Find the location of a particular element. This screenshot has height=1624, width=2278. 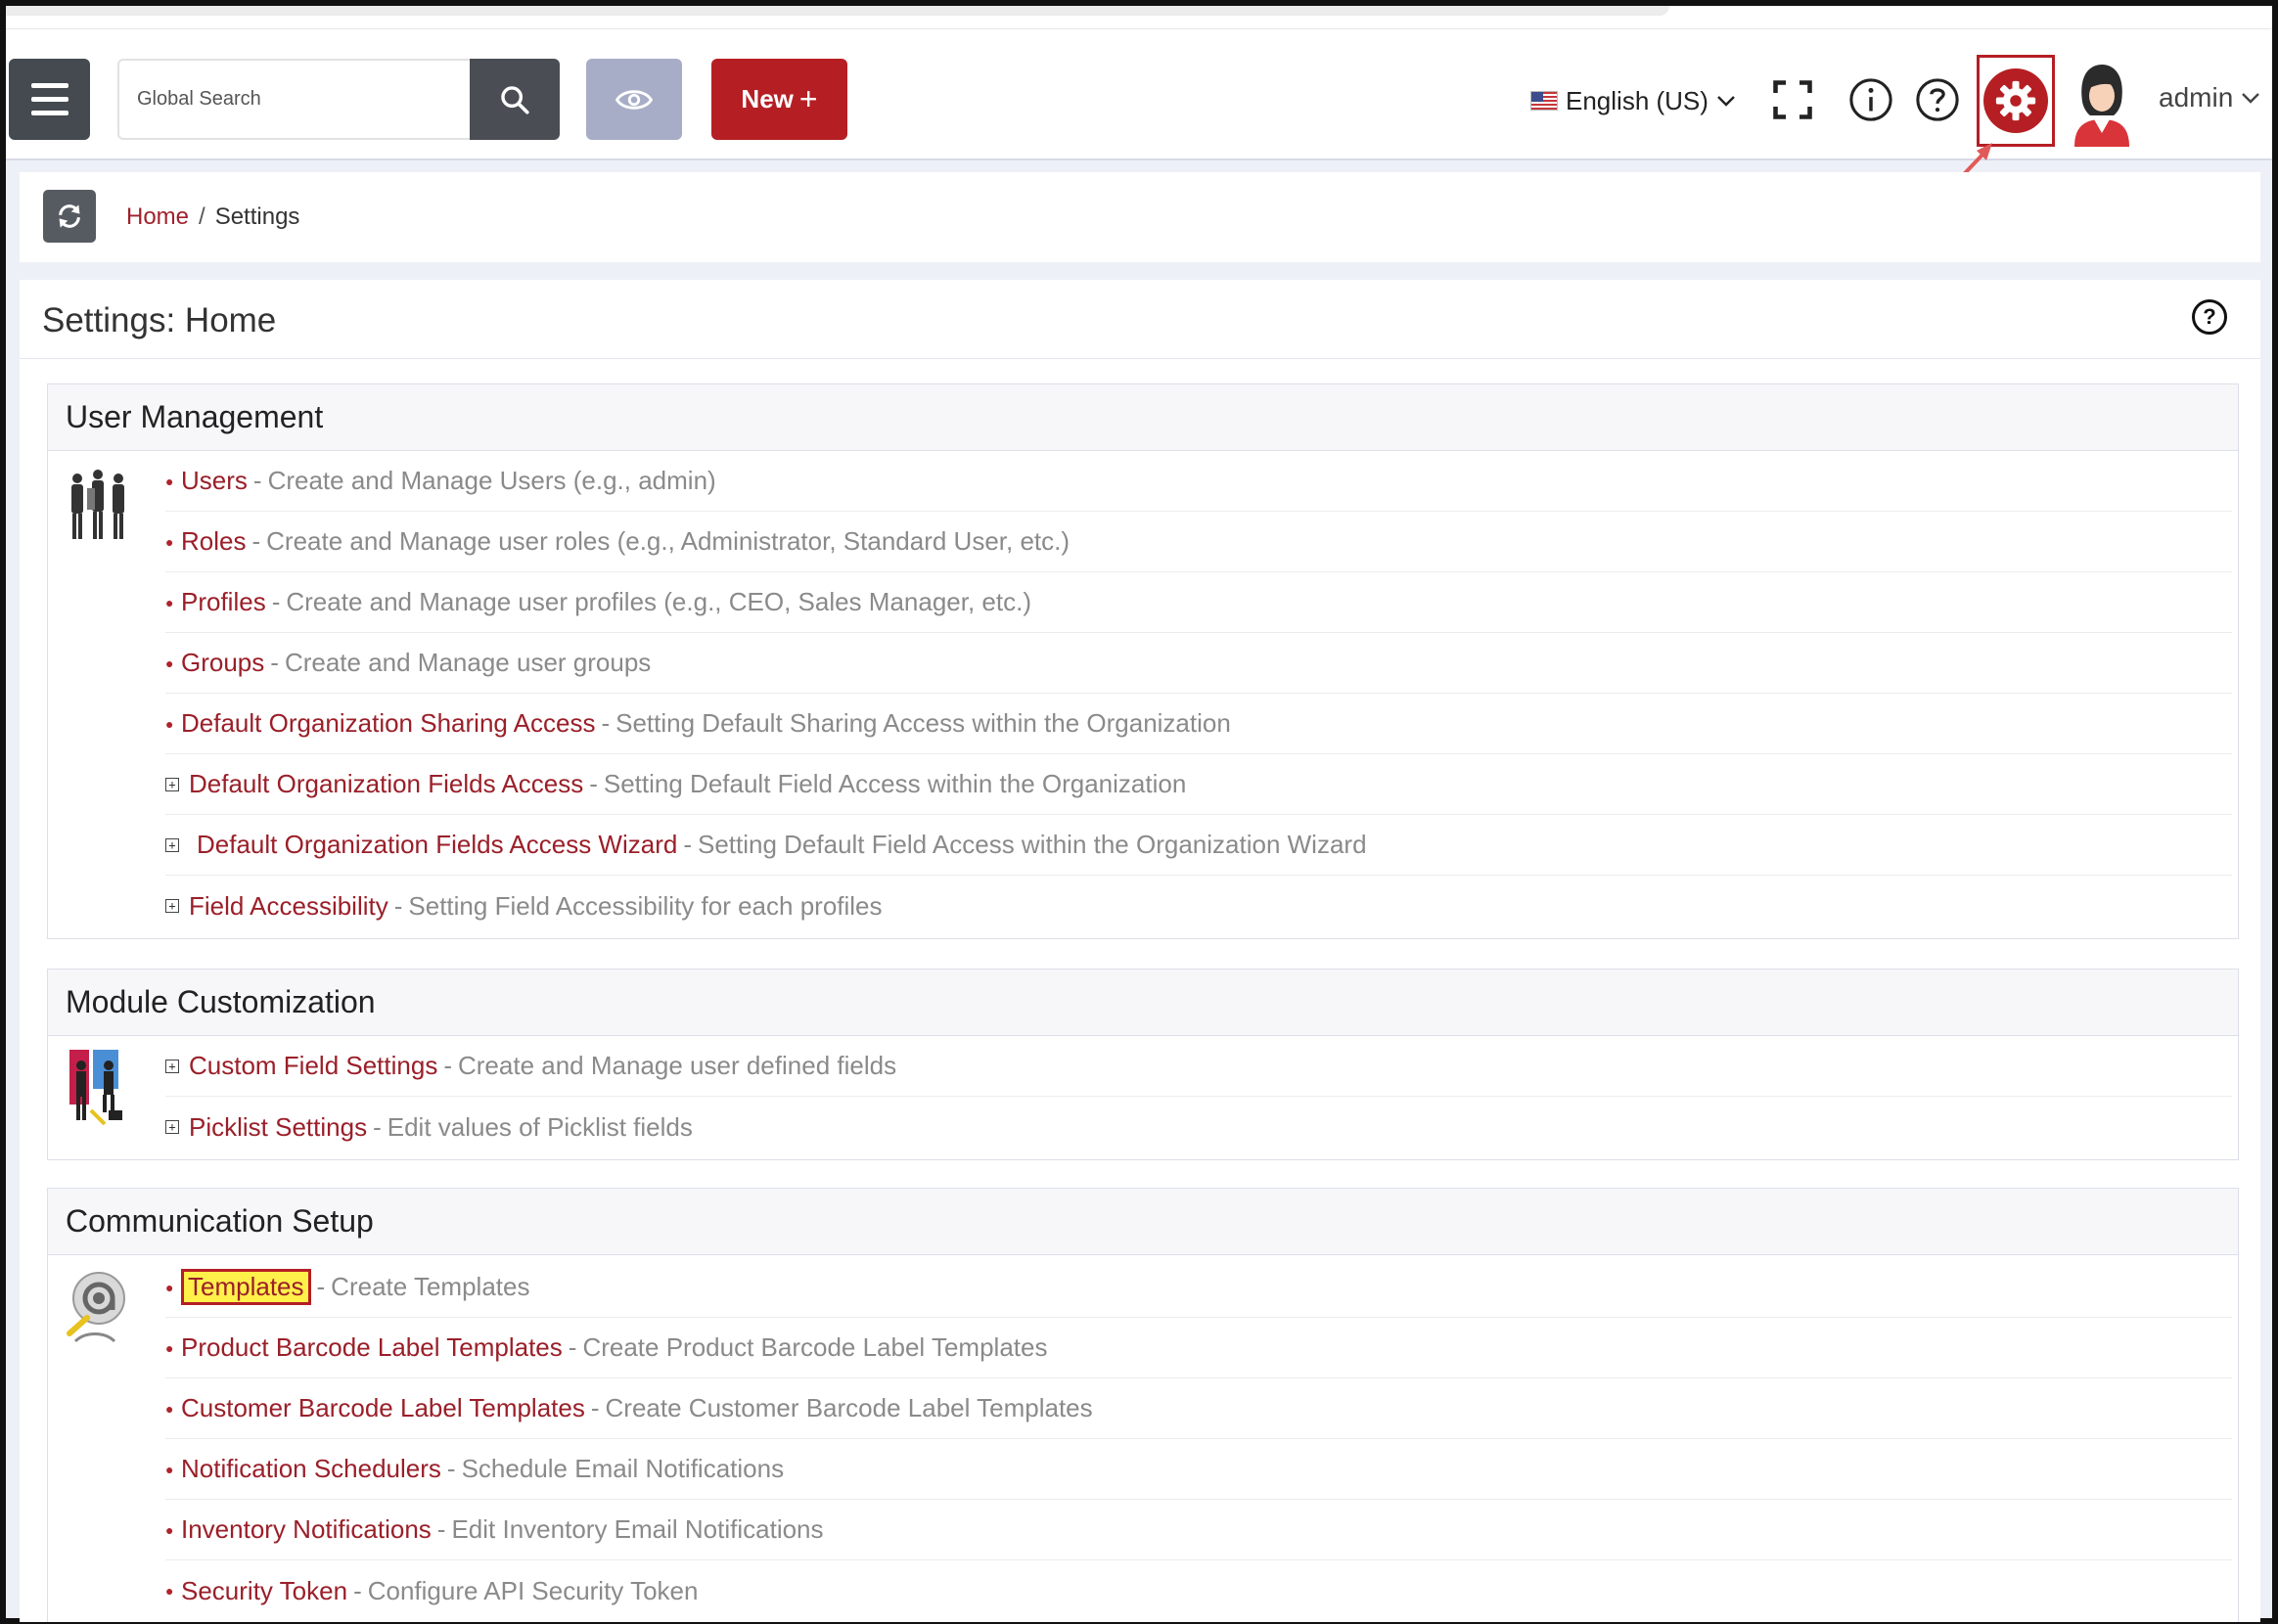

communication-icon is located at coordinates (96, 1307).